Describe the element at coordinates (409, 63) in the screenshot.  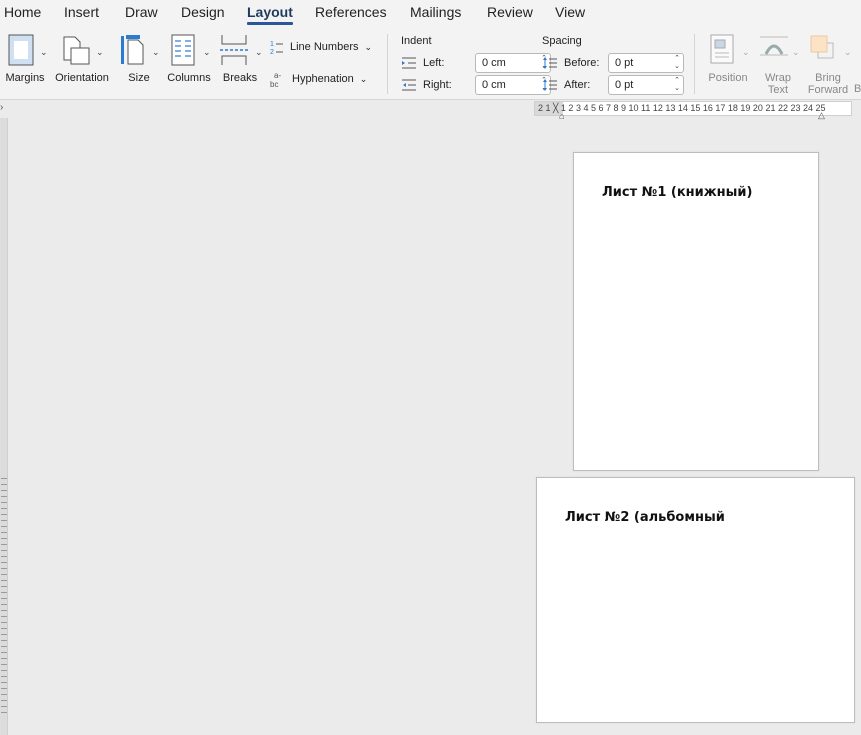
I see `indent-left-icon` at that location.